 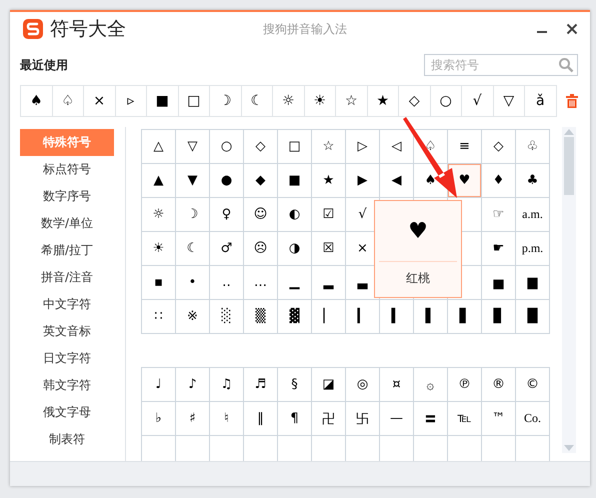 I want to click on recent-symbol: ǎ, so click(x=540, y=101).